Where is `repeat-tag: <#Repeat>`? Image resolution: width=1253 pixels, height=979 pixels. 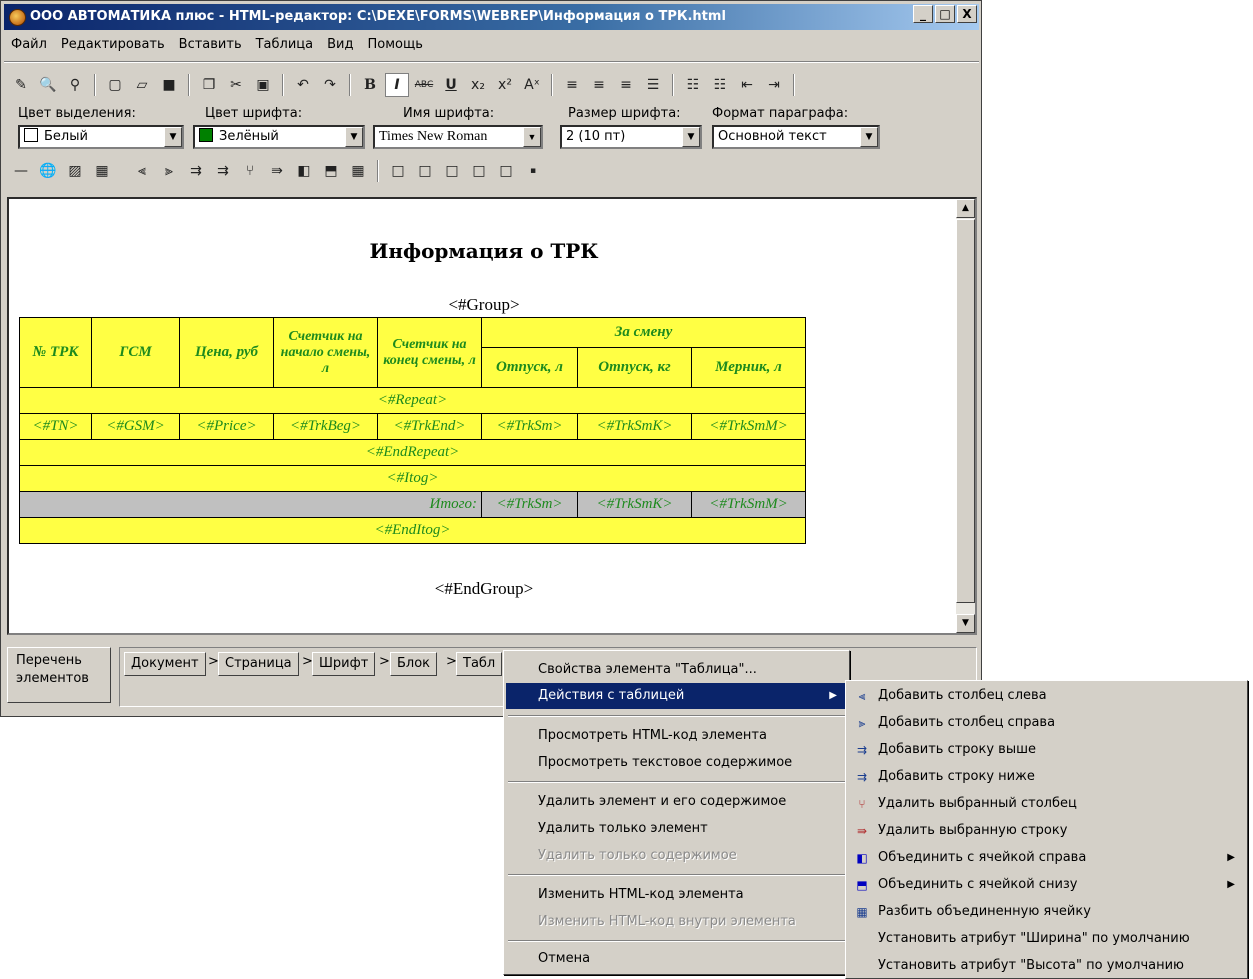 repeat-tag: <#Repeat> is located at coordinates (412, 400).